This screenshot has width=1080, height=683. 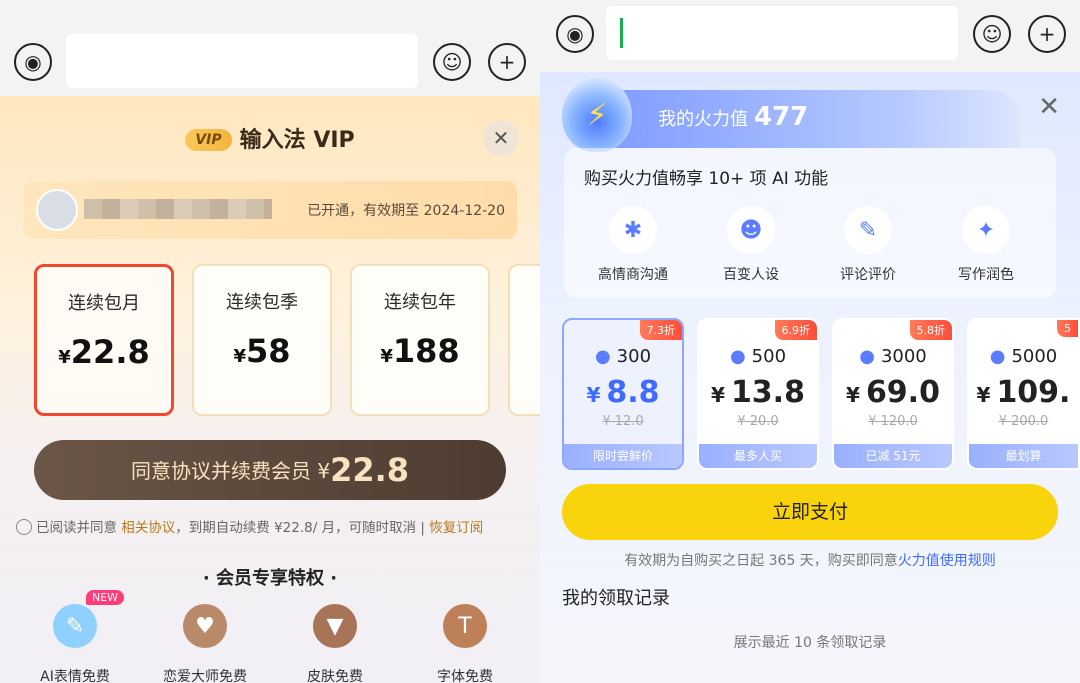 I want to click on new-badge: NEW, so click(x=105, y=597).